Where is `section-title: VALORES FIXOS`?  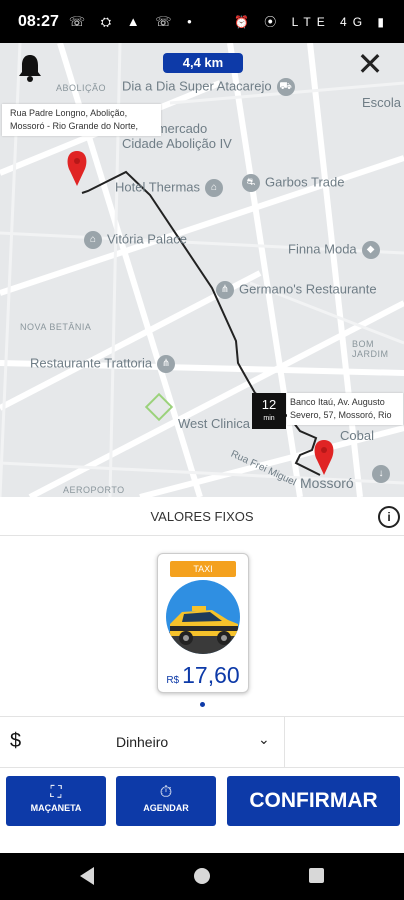 section-title: VALORES FIXOS is located at coordinates (202, 516).